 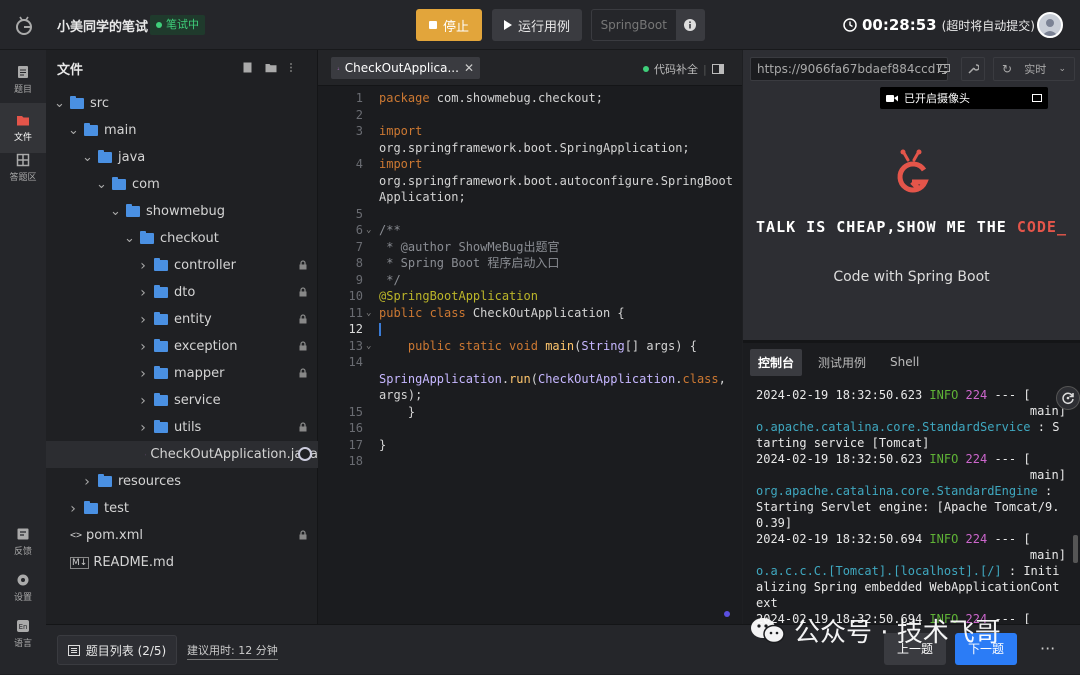 What do you see at coordinates (182, 157) in the screenshot?
I see `tree-item-java: ⌄ java` at bounding box center [182, 157].